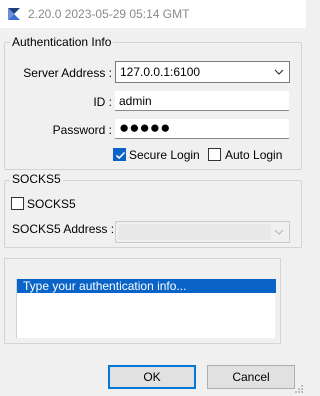 The width and height of the screenshot is (320, 396). I want to click on title-bar: 2.20.0 2023-05-29 05:14 GMT, so click(153, 14).